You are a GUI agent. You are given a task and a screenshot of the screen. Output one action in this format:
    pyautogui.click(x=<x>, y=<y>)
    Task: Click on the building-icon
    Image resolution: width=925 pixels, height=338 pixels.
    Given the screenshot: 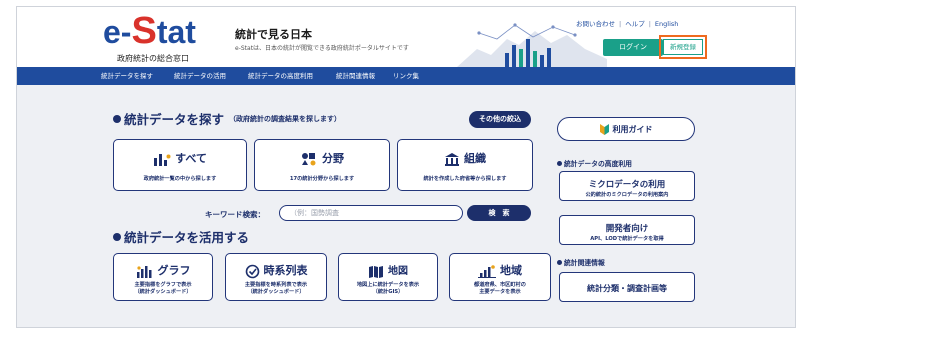 What is the action you would take?
    pyautogui.click(x=452, y=159)
    